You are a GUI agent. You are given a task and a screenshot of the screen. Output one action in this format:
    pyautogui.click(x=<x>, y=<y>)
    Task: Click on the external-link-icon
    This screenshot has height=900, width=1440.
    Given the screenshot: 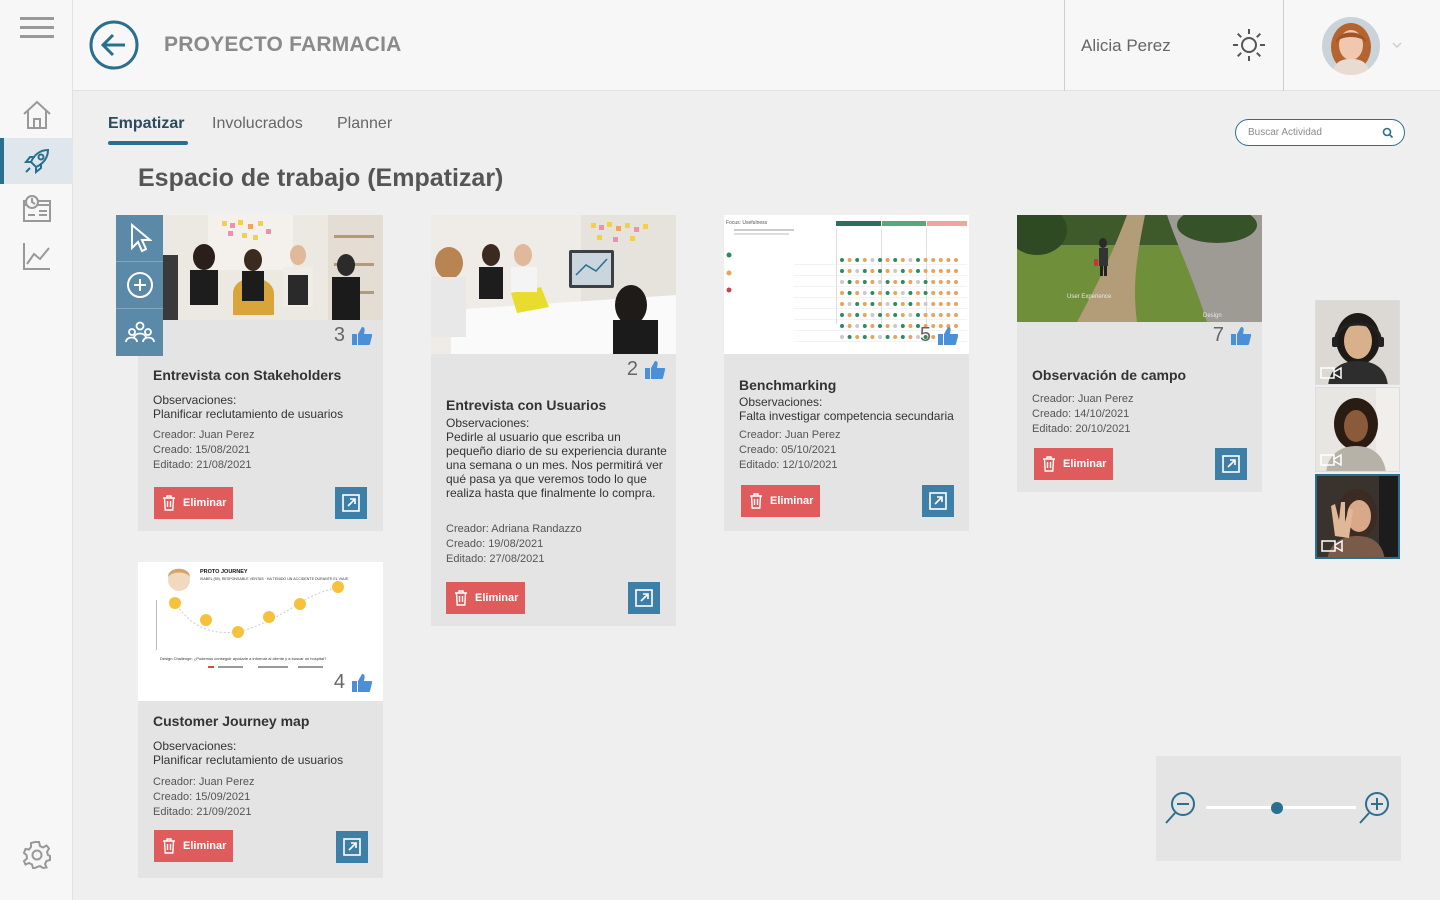 What is the action you would take?
    pyautogui.click(x=1231, y=464)
    